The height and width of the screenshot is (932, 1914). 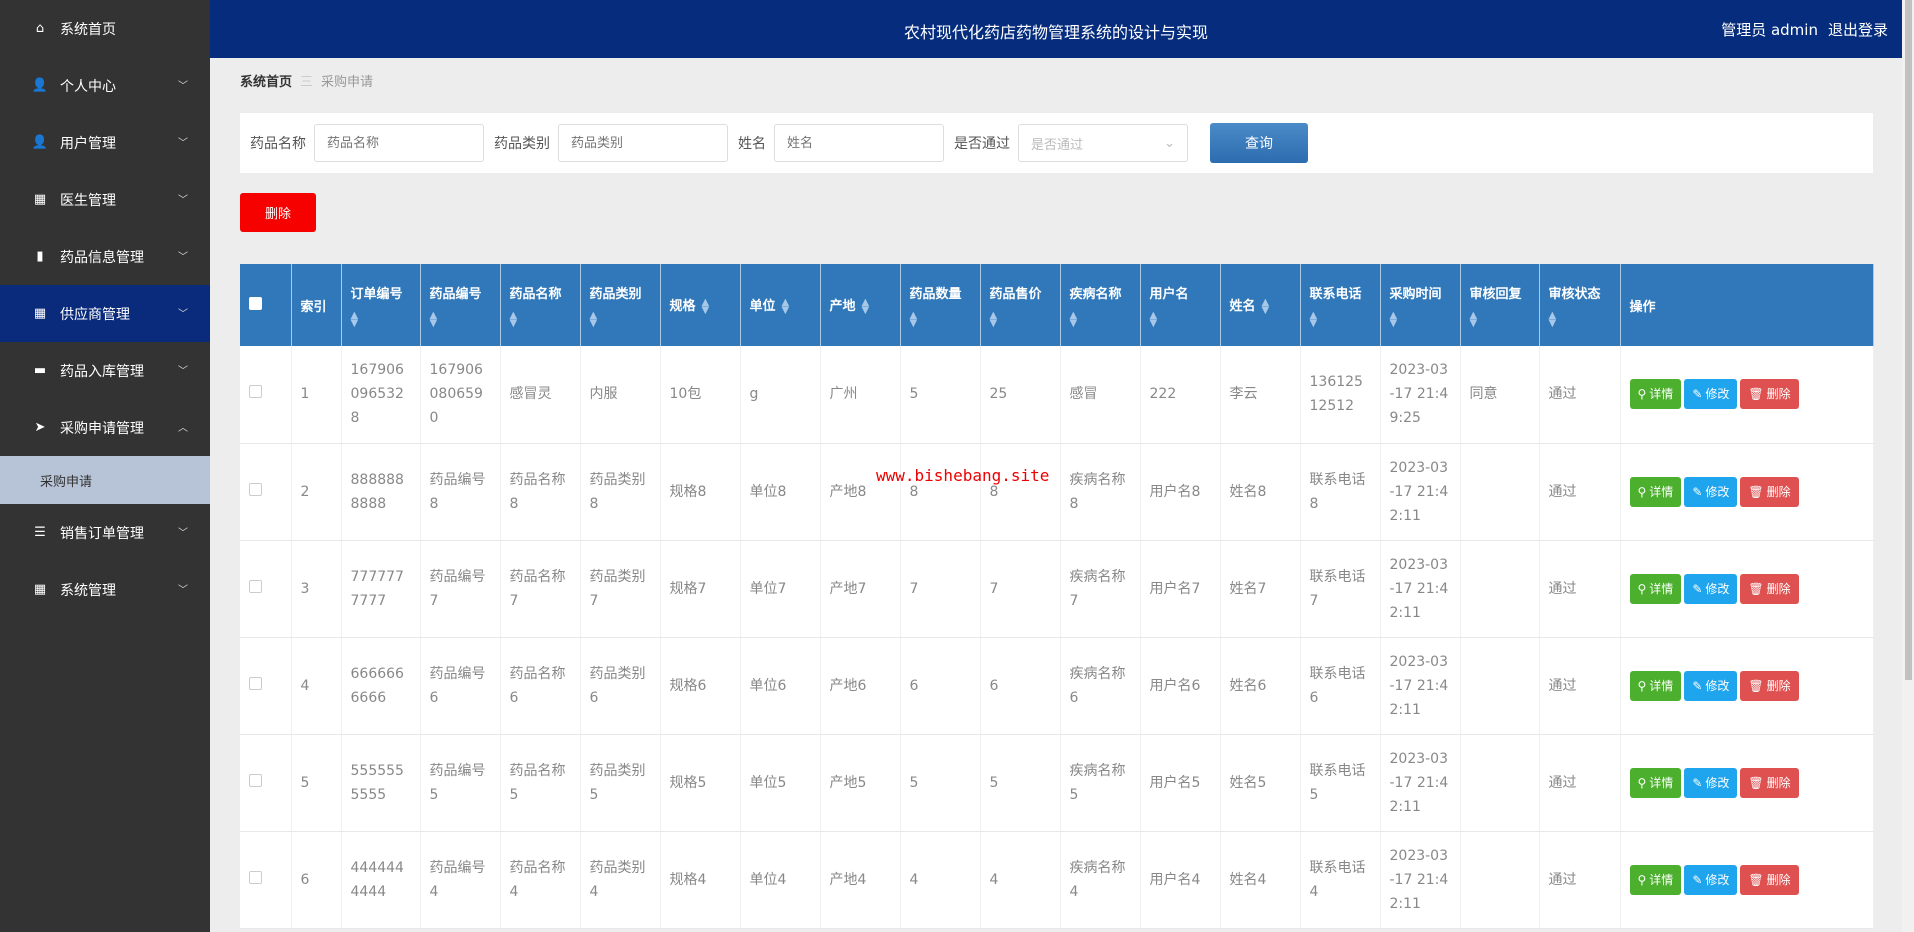 What do you see at coordinates (1661, 394) in the screenshot?
I see `action-label: 详情` at bounding box center [1661, 394].